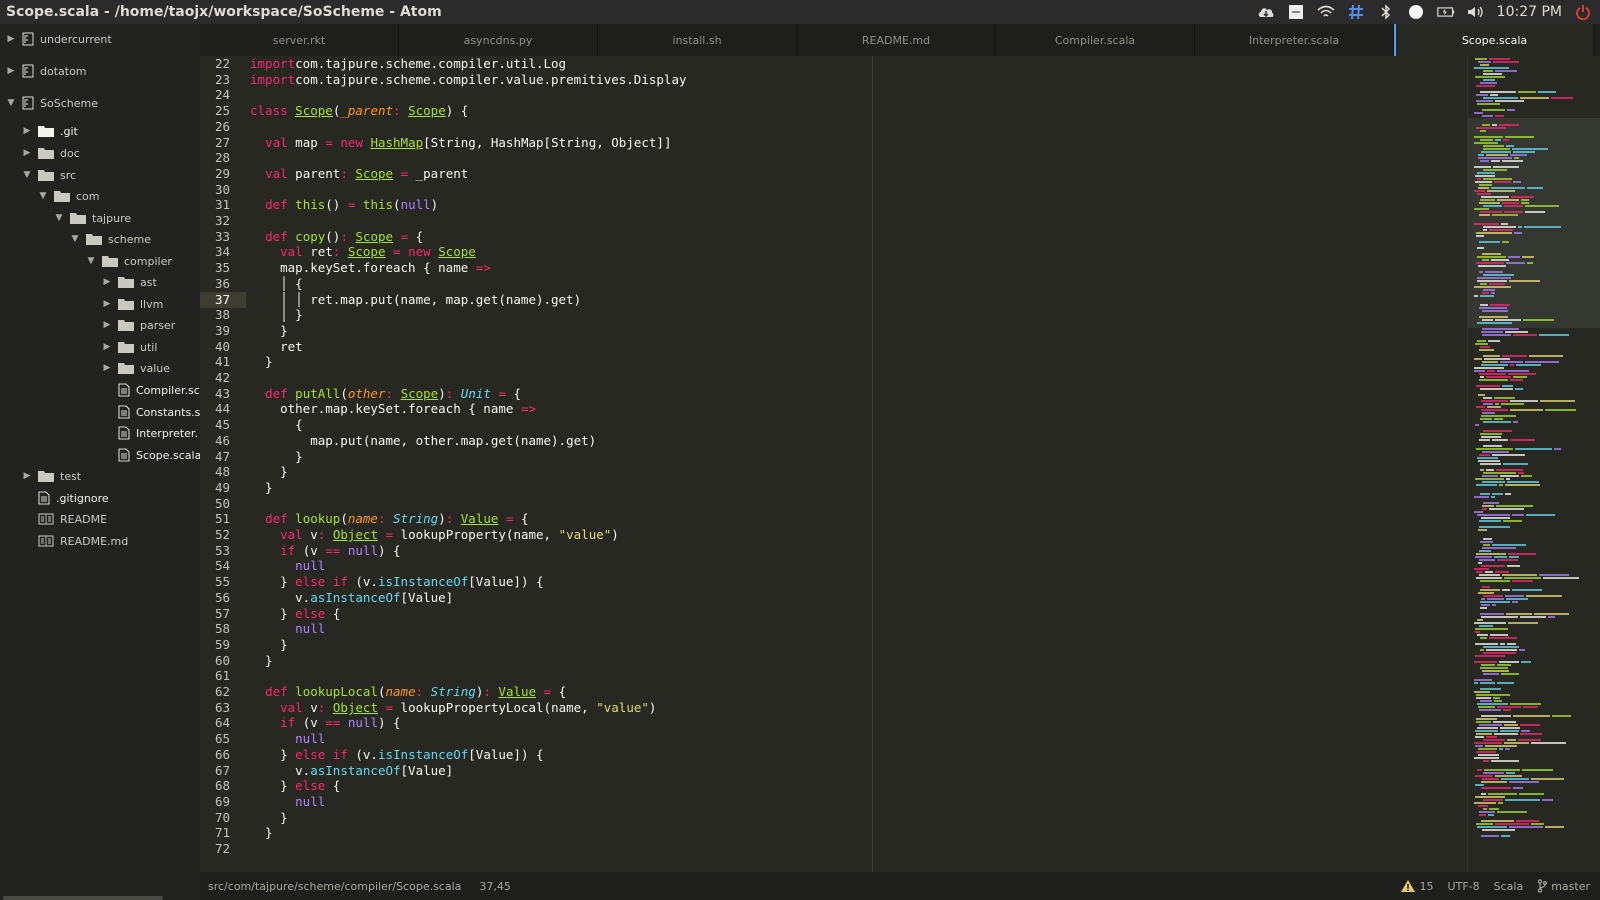  Describe the element at coordinates (385, 394) in the screenshot. I see `code-line: def putAll(other: Scope): Unit = {` at that location.